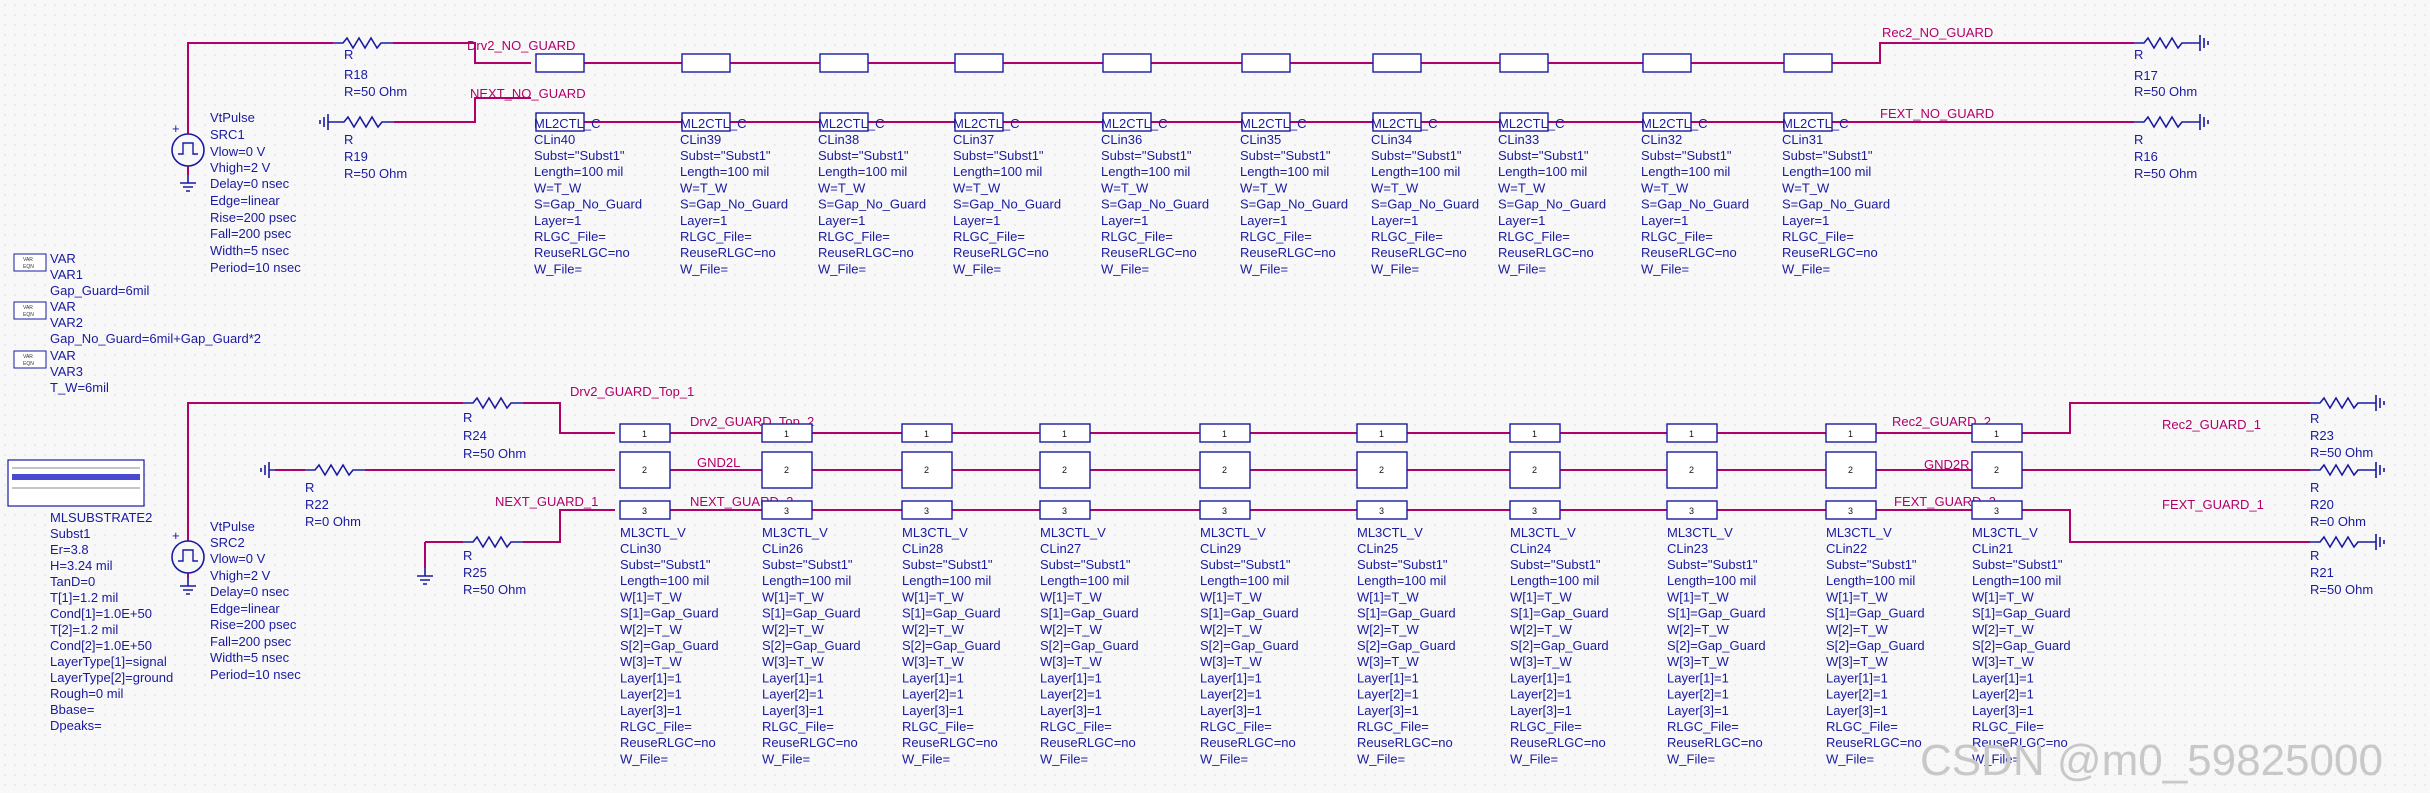 The width and height of the screenshot is (2430, 793). I want to click on r22-type: R, so click(309, 487).